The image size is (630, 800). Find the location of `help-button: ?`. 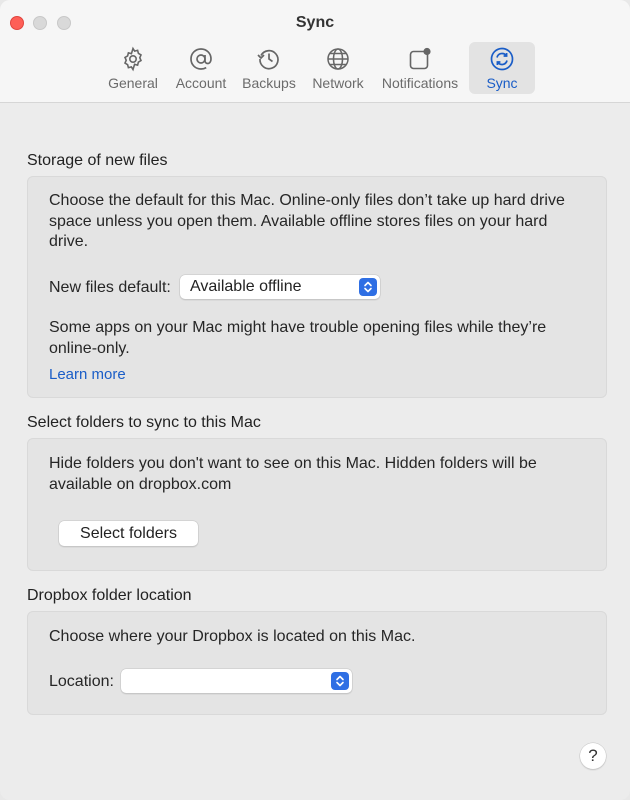

help-button: ? is located at coordinates (593, 756).